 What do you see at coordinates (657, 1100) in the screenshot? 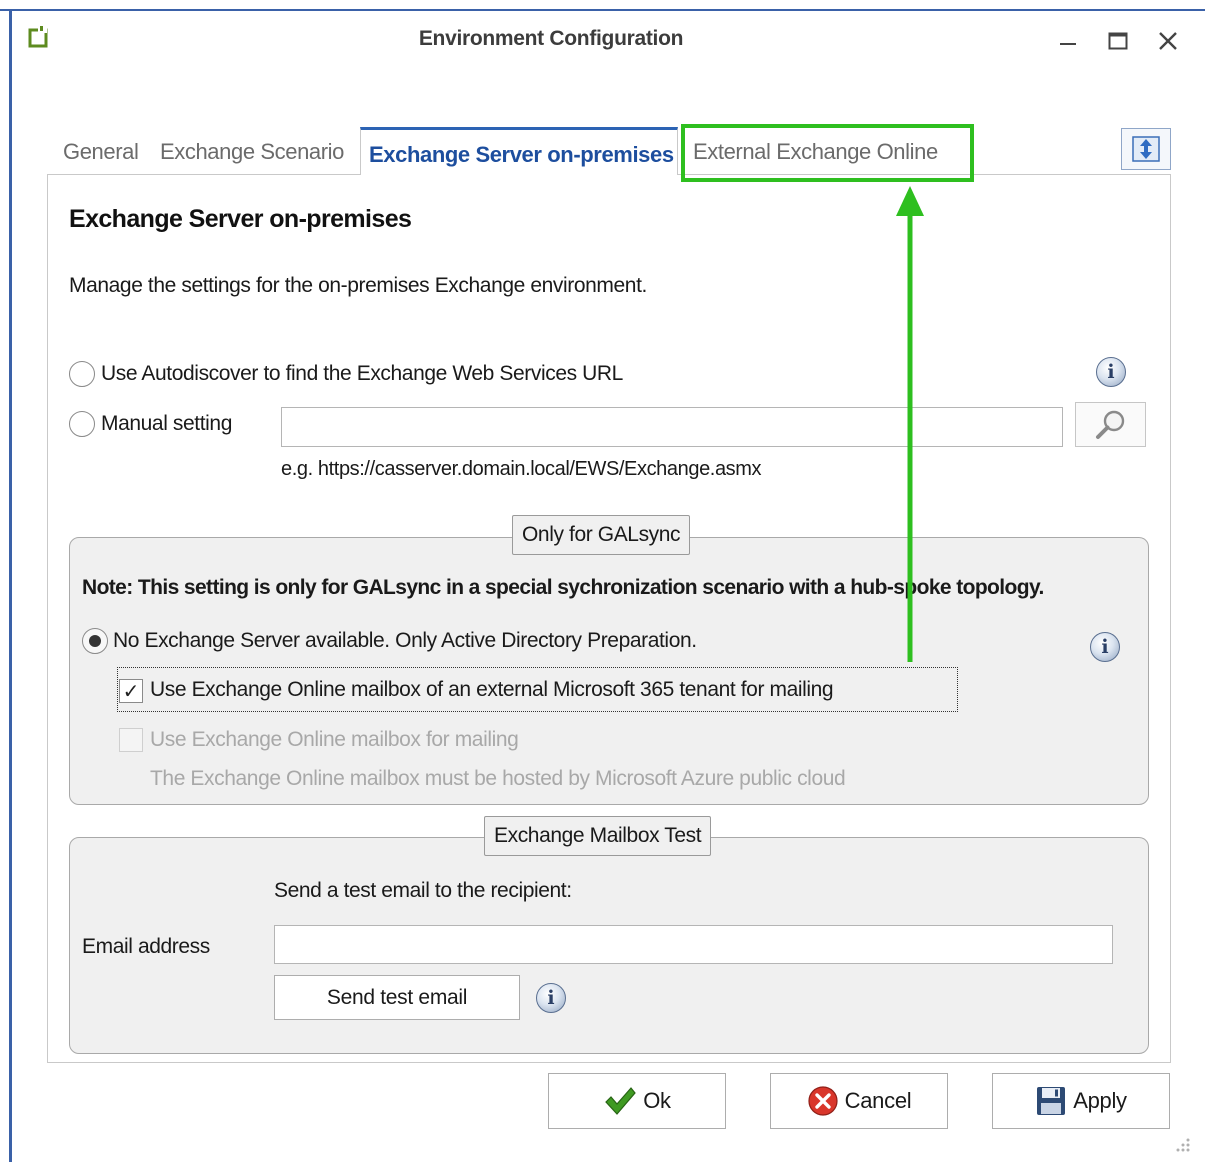
I see `ok-button-label: Ok` at bounding box center [657, 1100].